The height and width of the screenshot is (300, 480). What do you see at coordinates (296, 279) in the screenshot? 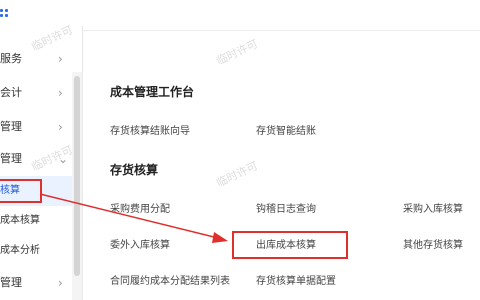
I see `link-doc-config: 存货核算单据配置` at bounding box center [296, 279].